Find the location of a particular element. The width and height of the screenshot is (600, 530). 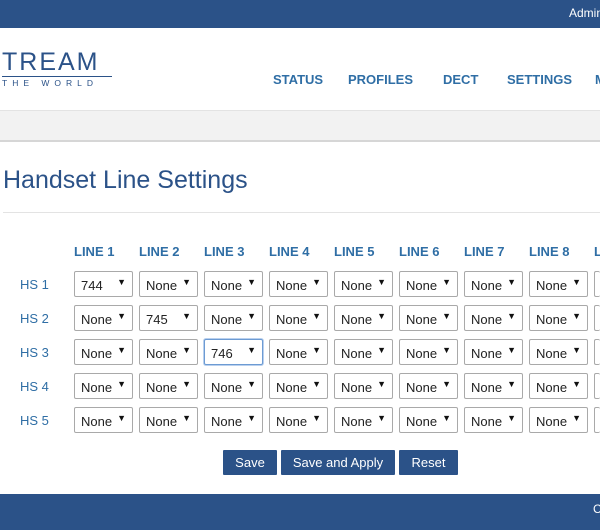

row-label-hs5: HS 5 is located at coordinates (34, 420).